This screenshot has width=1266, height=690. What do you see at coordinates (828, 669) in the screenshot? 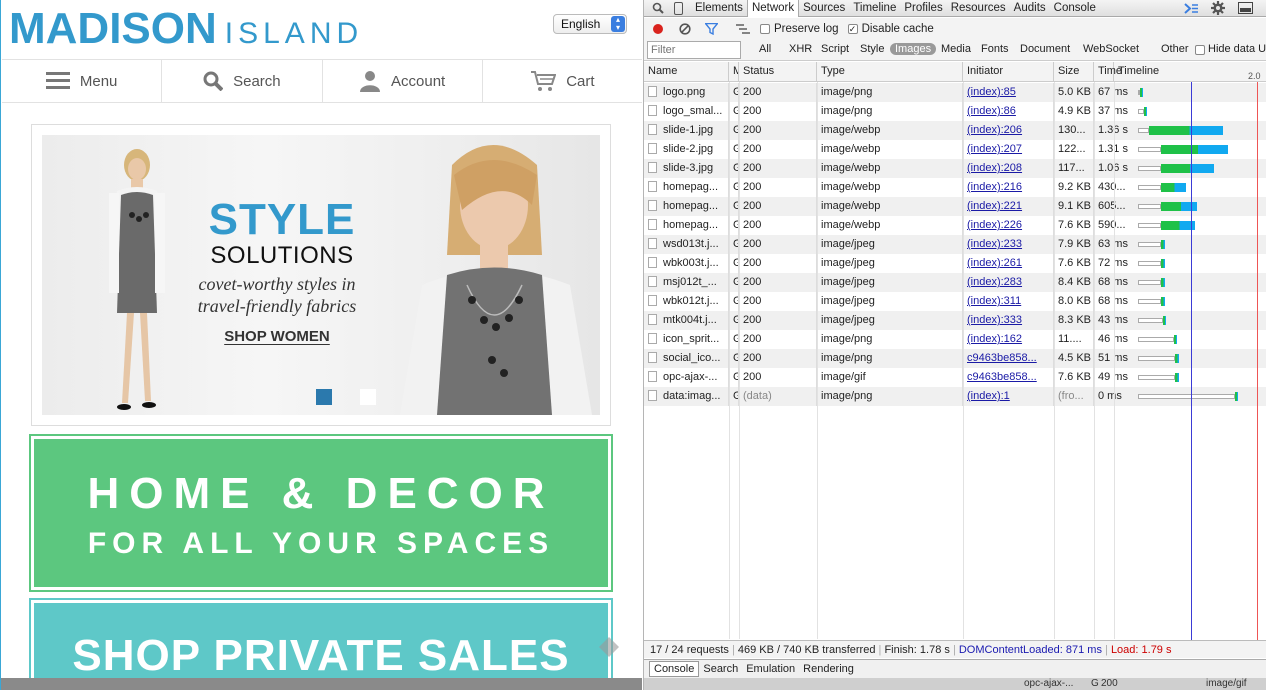
I see `drawer-tab-rendering: Rendering` at bounding box center [828, 669].